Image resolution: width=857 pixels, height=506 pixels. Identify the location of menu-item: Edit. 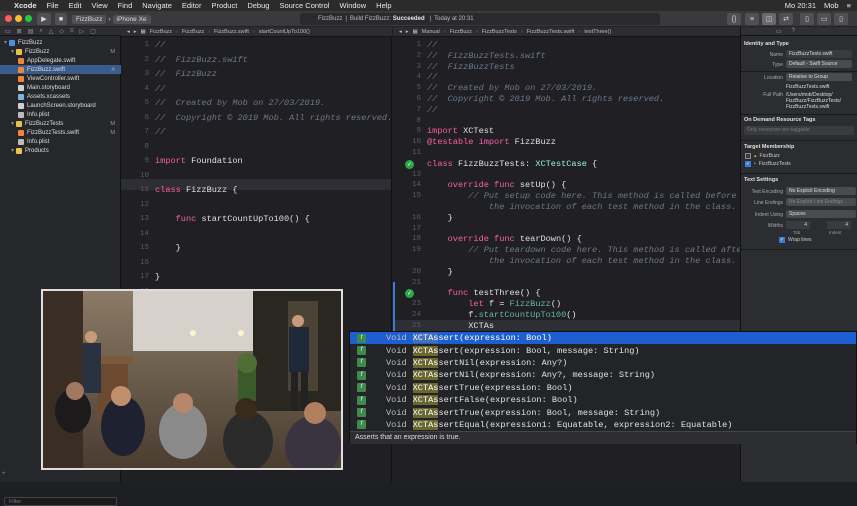
(75, 5).